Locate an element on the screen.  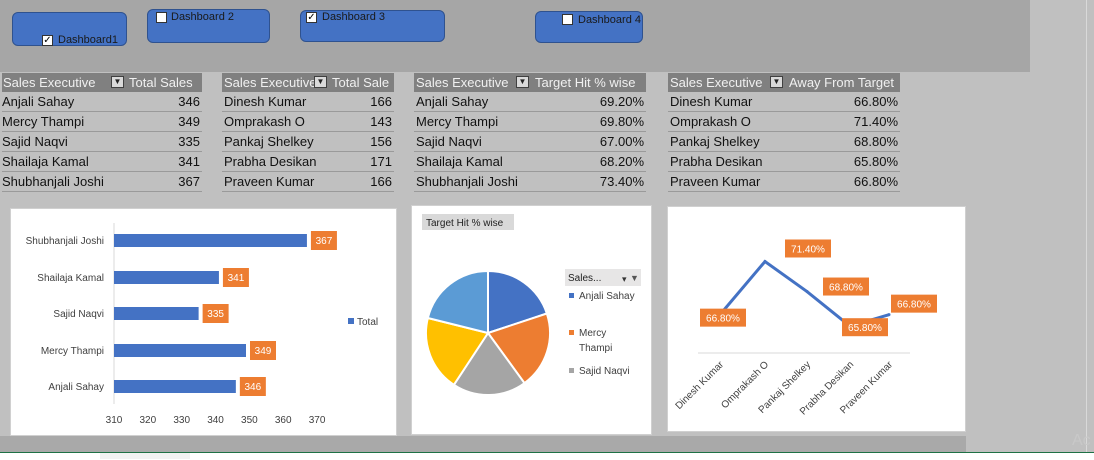
row-name: Omprakash O is located at coordinates (264, 121).